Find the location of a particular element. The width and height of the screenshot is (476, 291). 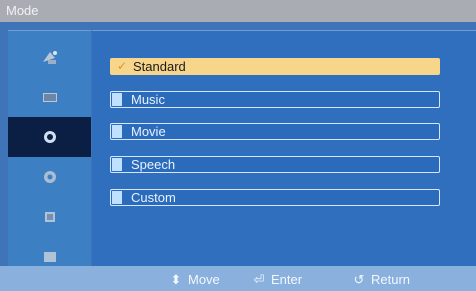

input-source-icon is located at coordinates (50, 217).